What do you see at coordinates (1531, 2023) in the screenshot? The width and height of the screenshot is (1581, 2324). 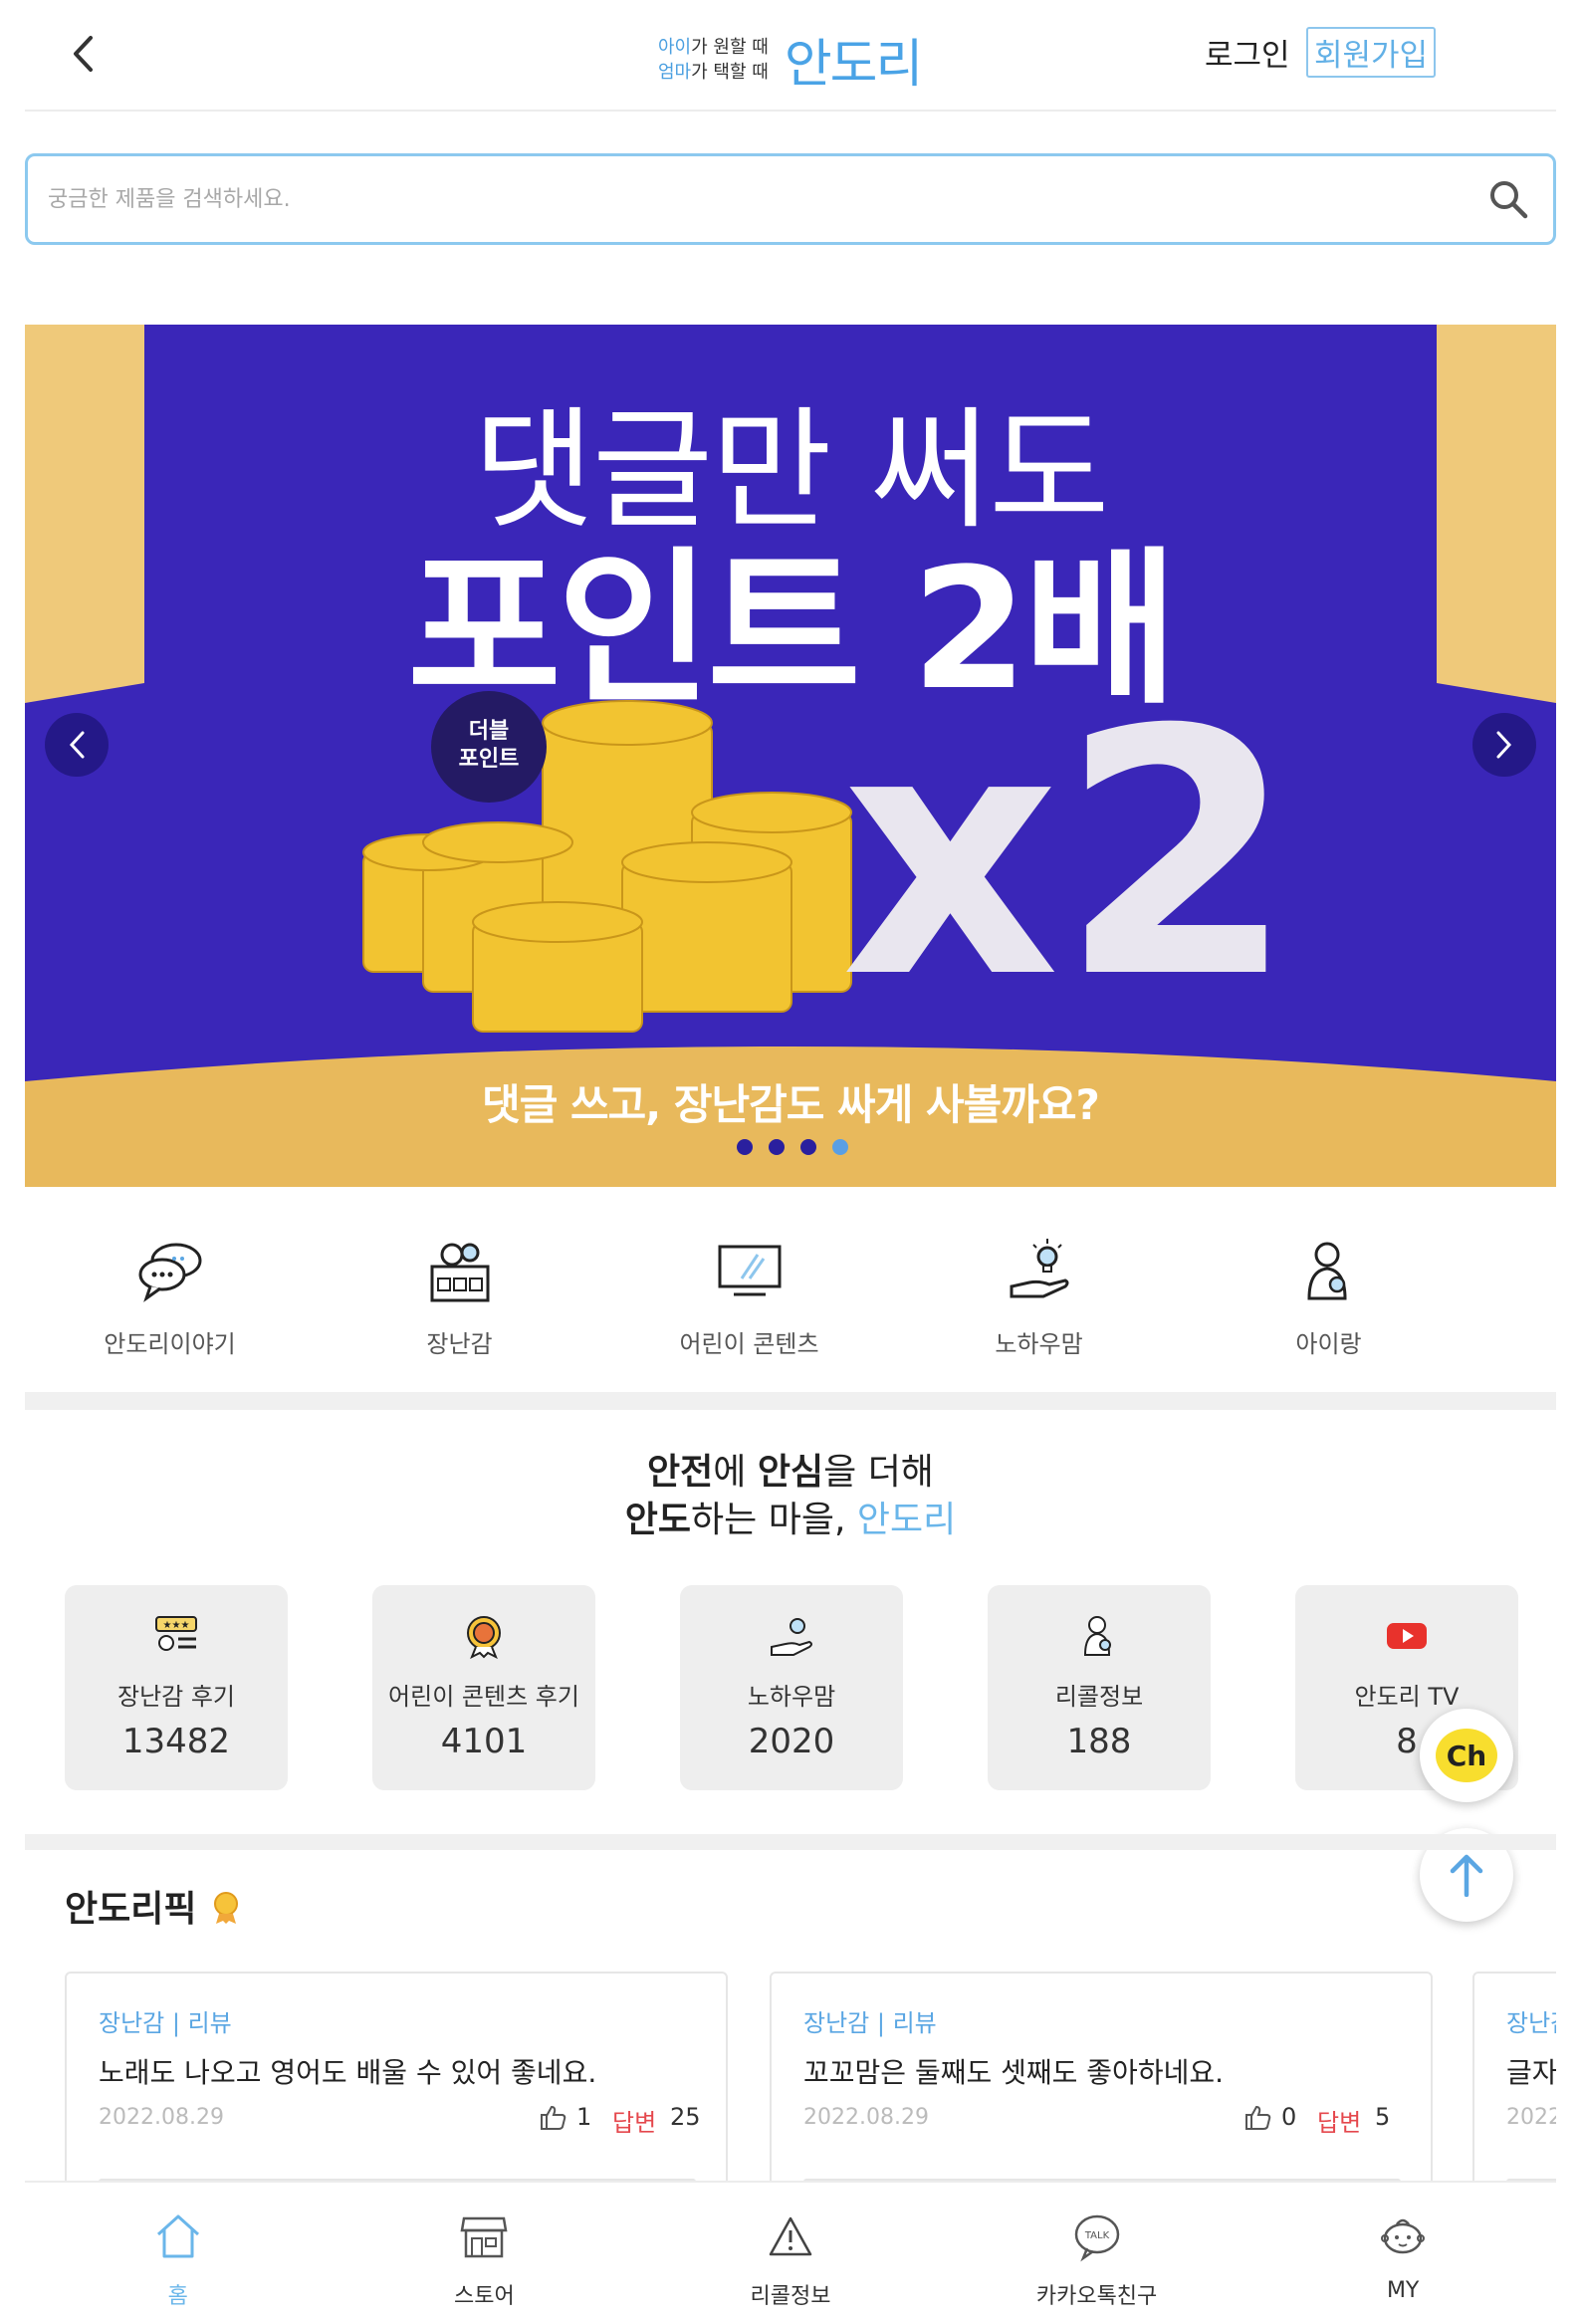 I see `card-category: 장난감` at bounding box center [1531, 2023].